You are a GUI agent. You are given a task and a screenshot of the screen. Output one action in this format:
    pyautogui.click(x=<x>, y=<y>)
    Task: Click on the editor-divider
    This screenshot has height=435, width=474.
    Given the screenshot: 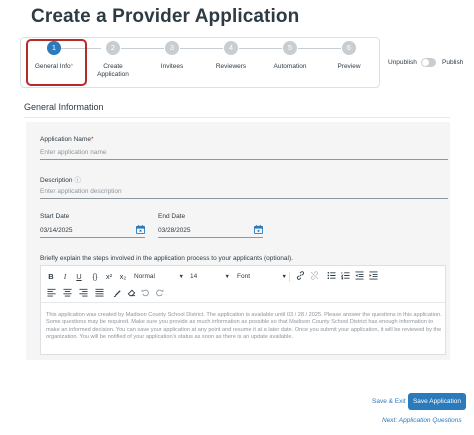 What is the action you would take?
    pyautogui.click(x=243, y=302)
    